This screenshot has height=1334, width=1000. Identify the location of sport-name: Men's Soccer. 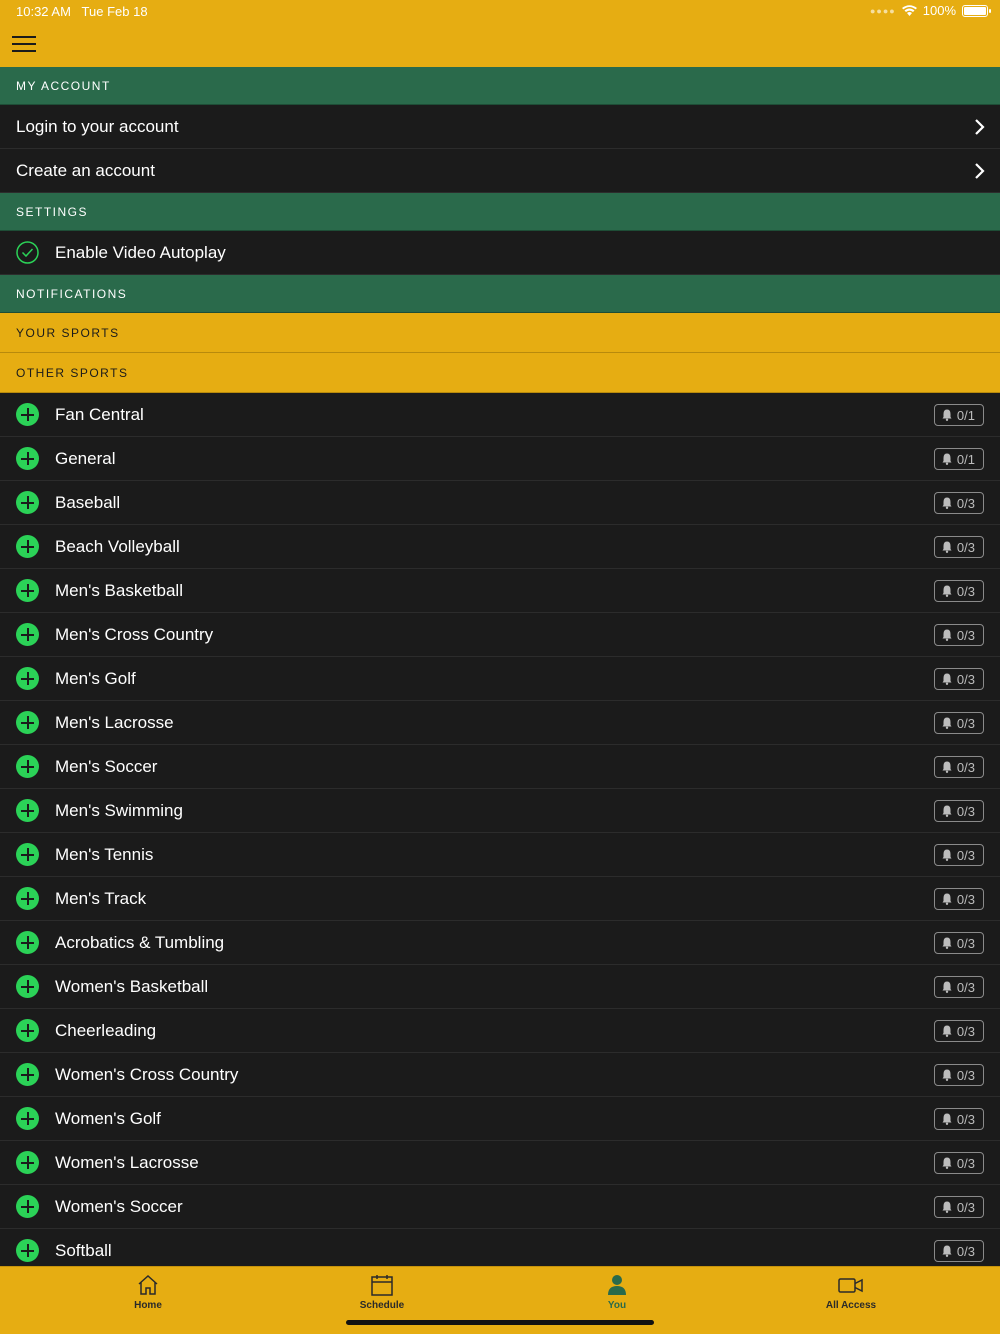
(106, 766).